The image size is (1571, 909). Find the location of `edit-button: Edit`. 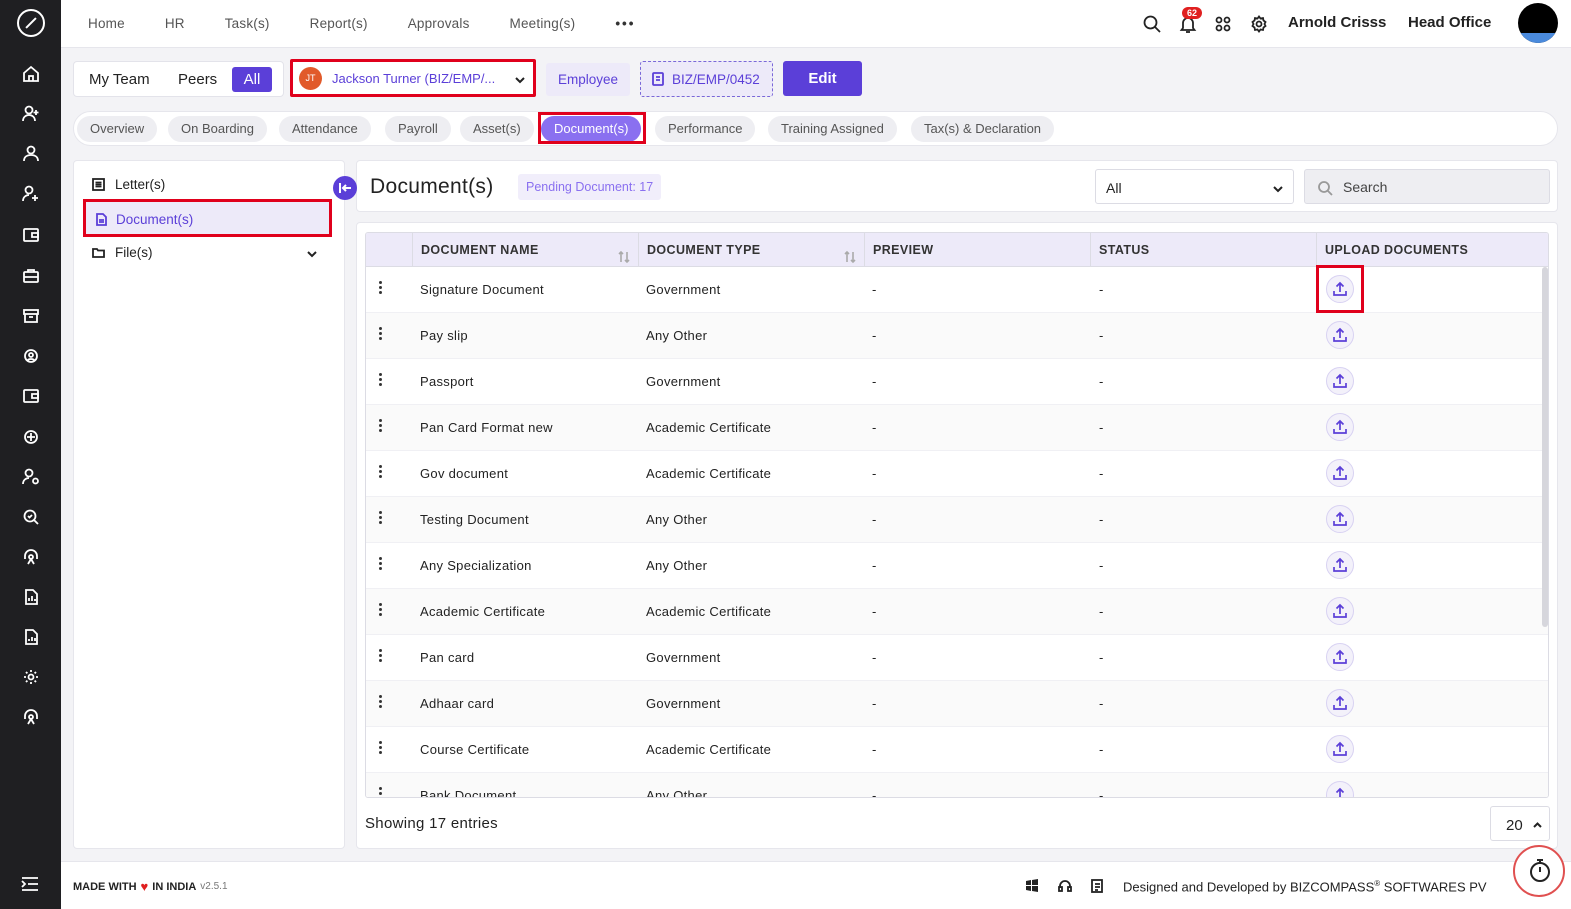

edit-button: Edit is located at coordinates (822, 78).